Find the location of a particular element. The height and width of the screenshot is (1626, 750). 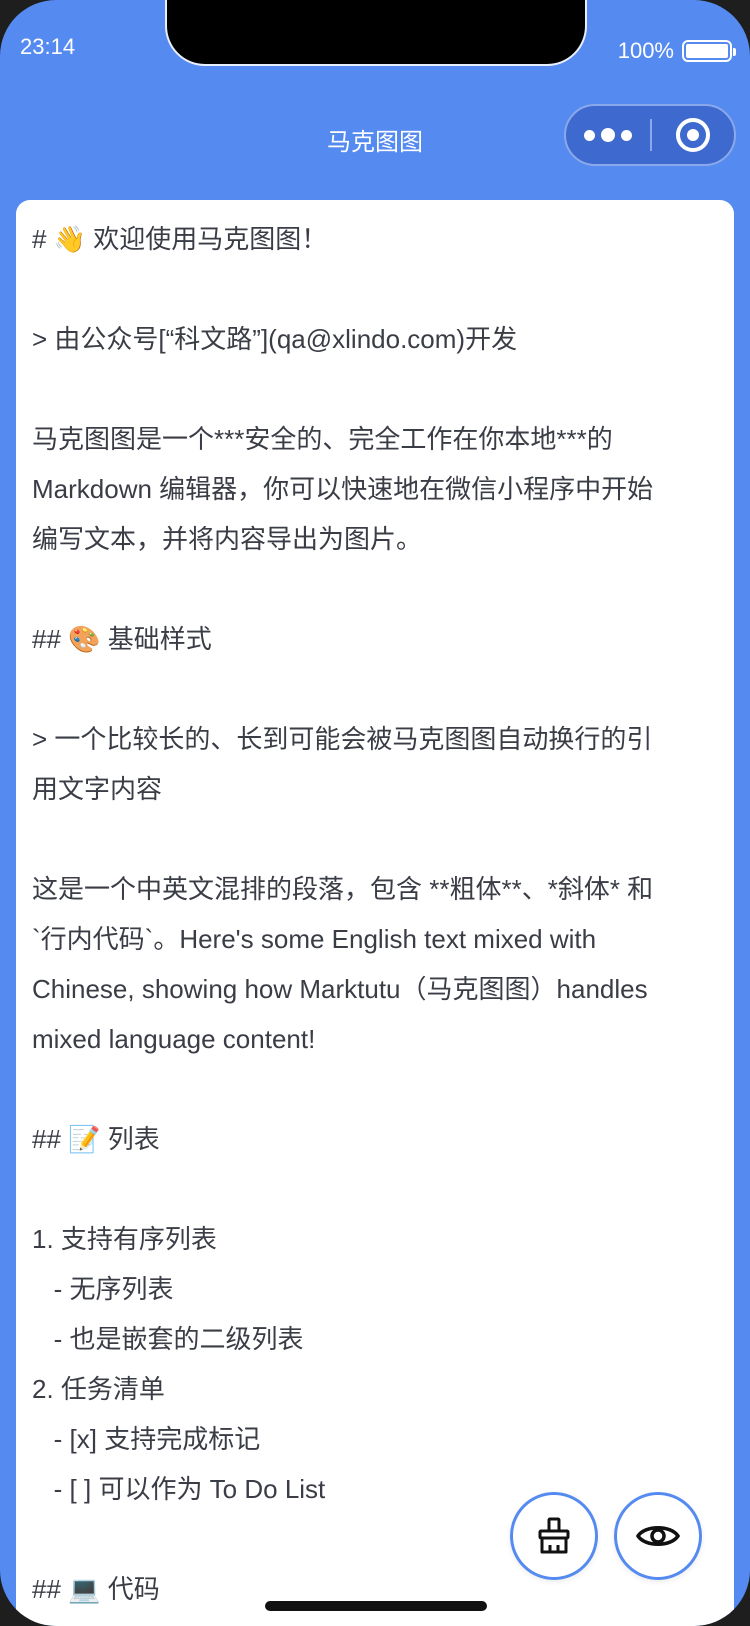

battery-icon is located at coordinates (709, 51).